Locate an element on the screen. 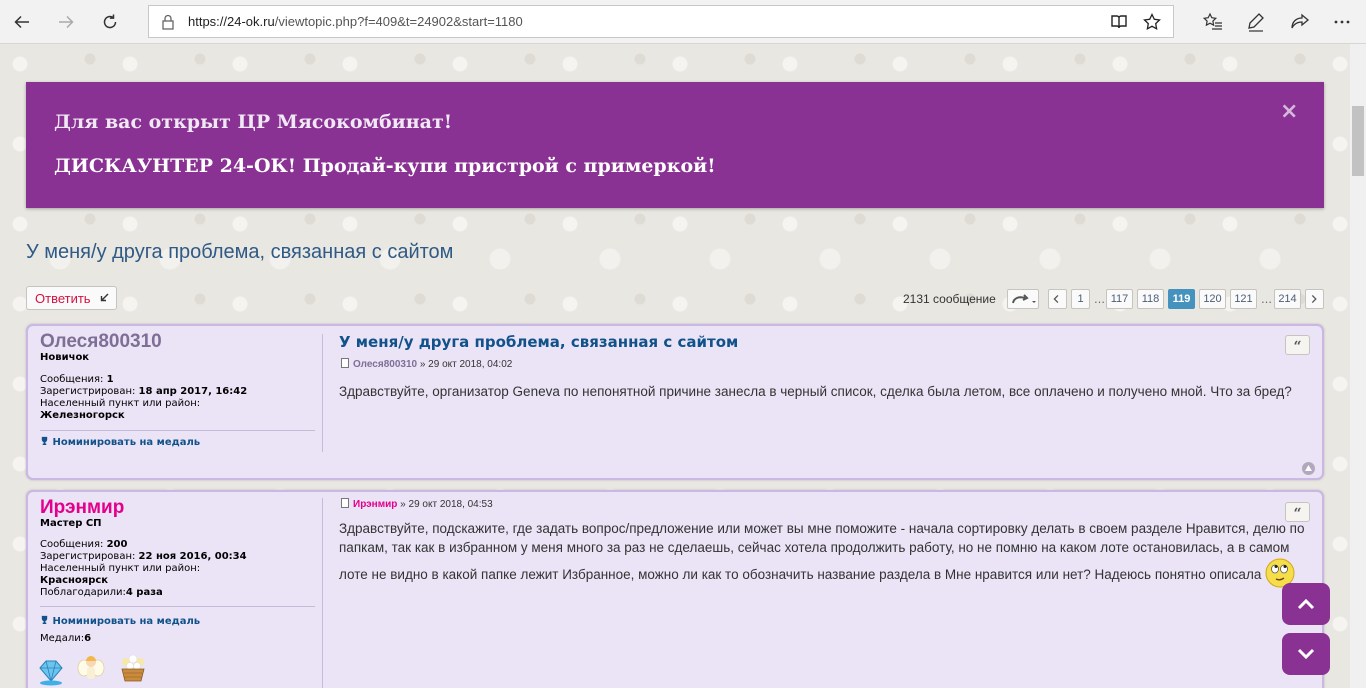 The image size is (1366, 688). scroll-up-button is located at coordinates (1306, 604).